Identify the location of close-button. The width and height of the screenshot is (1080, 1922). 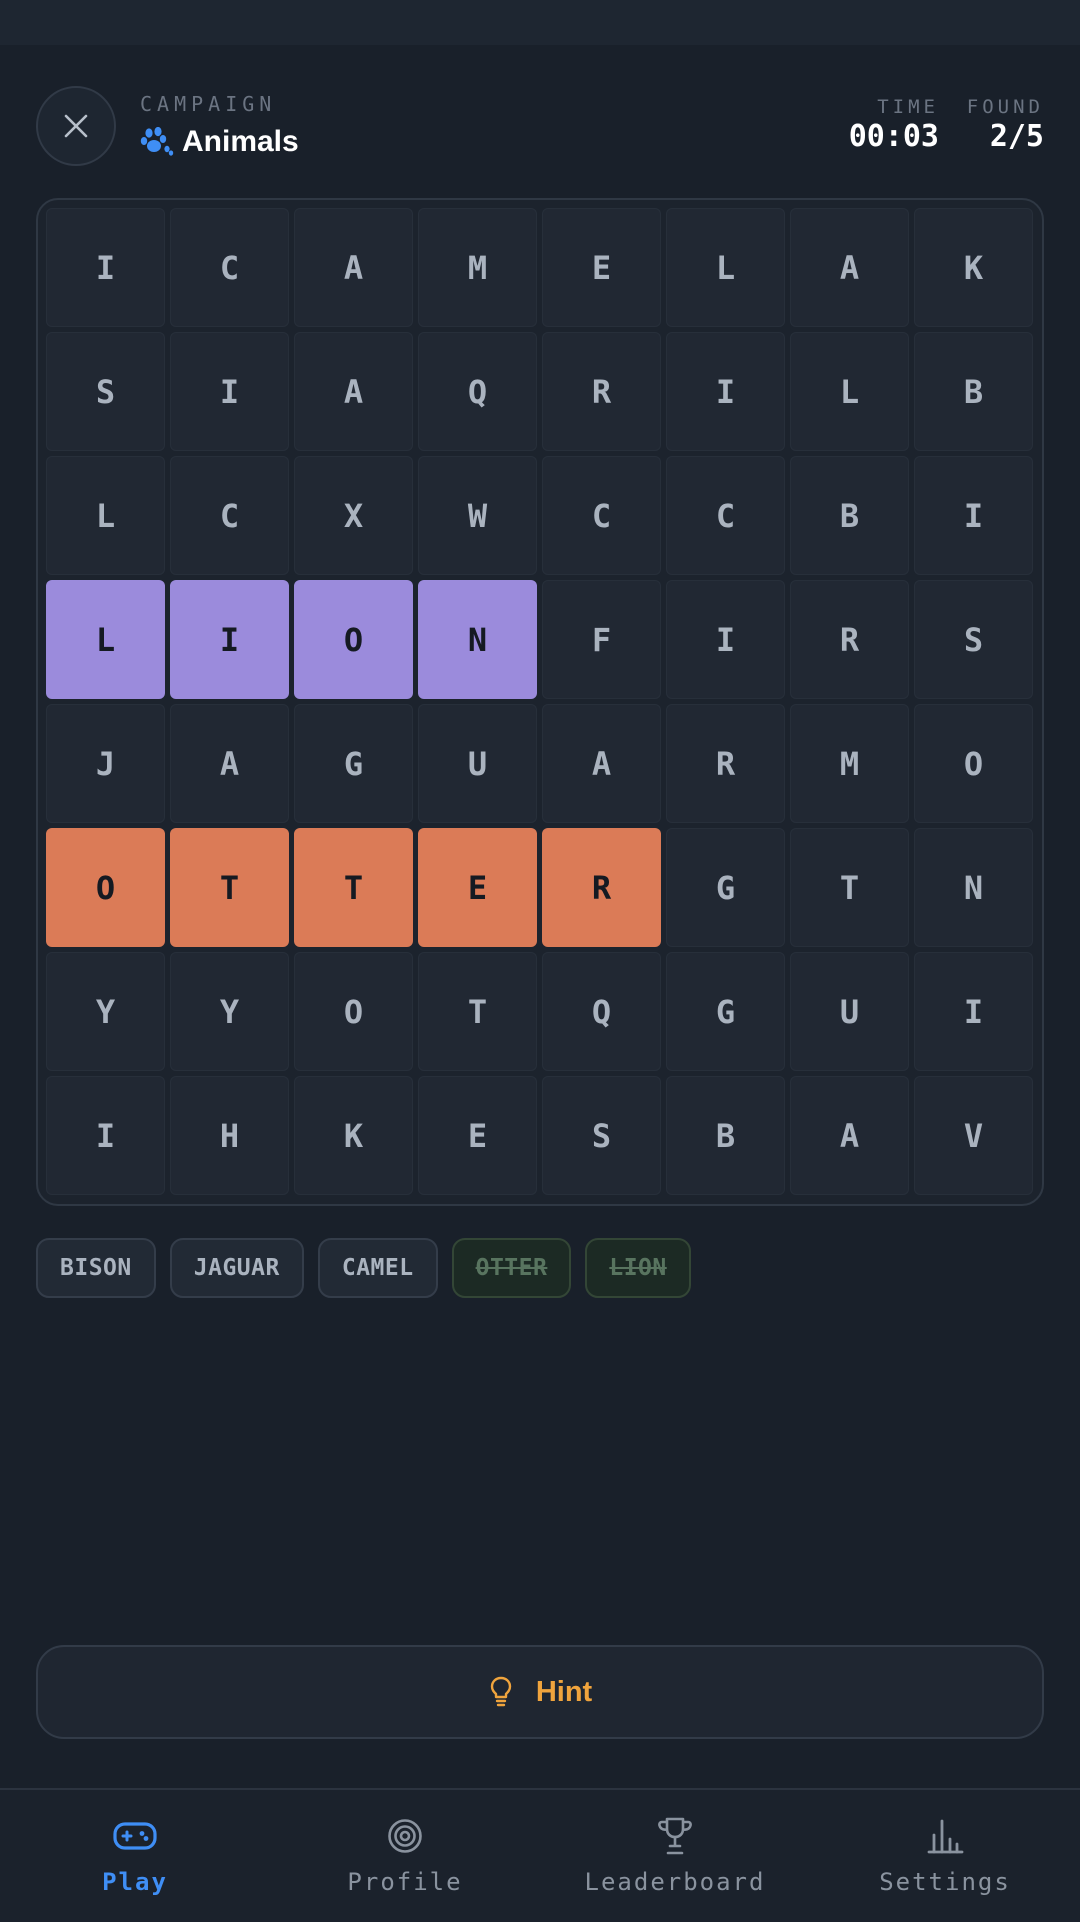
(76, 126).